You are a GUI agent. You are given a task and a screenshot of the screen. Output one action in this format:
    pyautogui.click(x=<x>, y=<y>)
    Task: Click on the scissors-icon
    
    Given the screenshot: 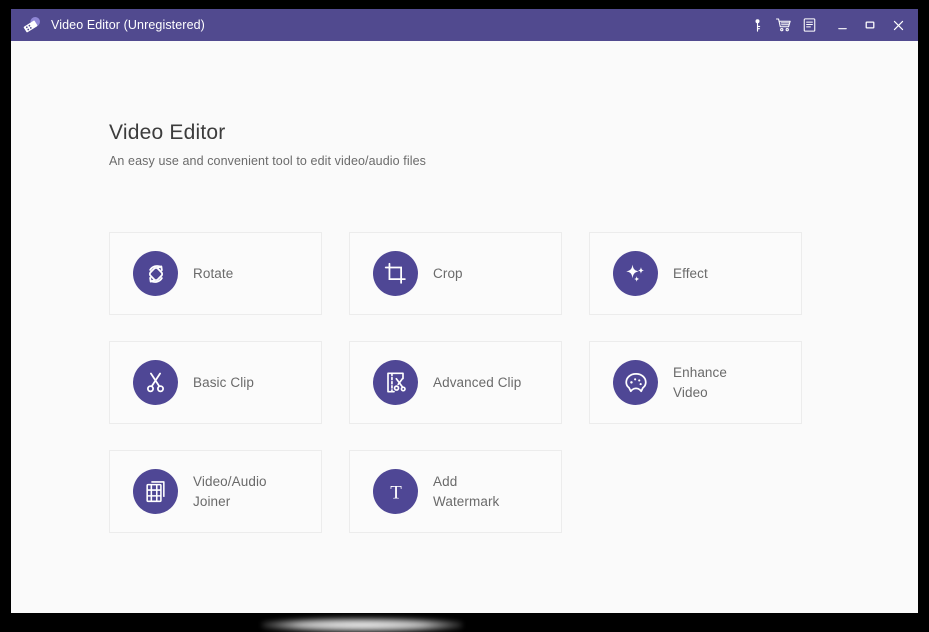 What is the action you would take?
    pyautogui.click(x=155, y=382)
    